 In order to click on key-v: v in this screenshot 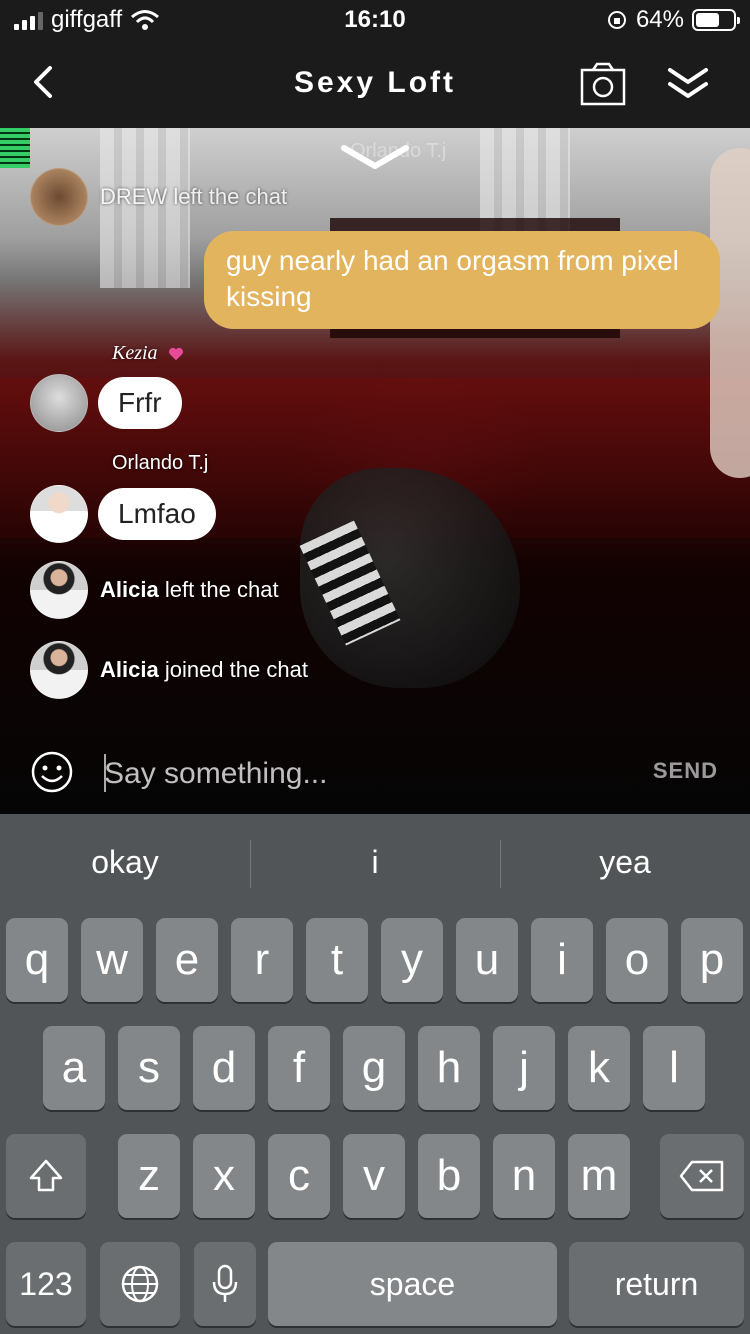, I will do `click(374, 1176)`.